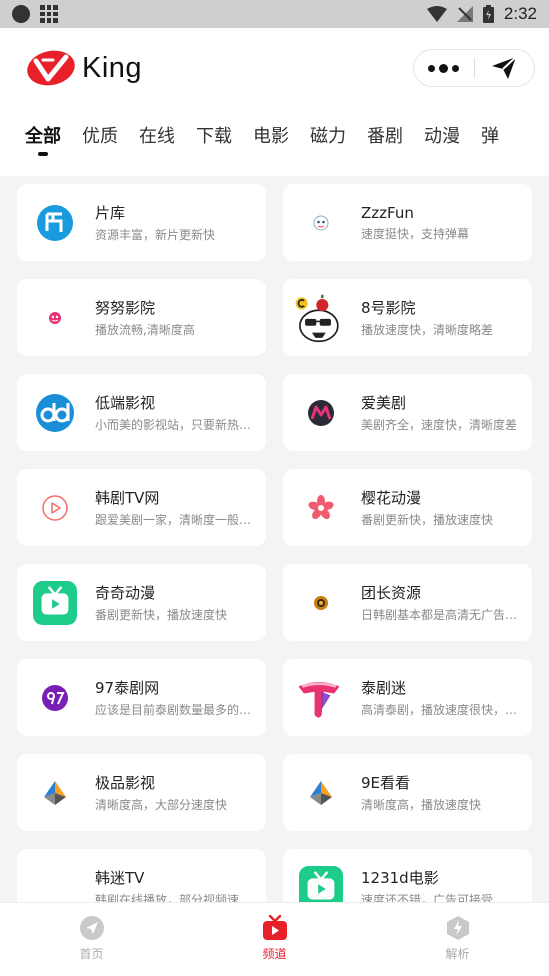 Image resolution: width=549 pixels, height=976 pixels. Describe the element at coordinates (321, 413) in the screenshot. I see `aimeiju-icon` at that location.